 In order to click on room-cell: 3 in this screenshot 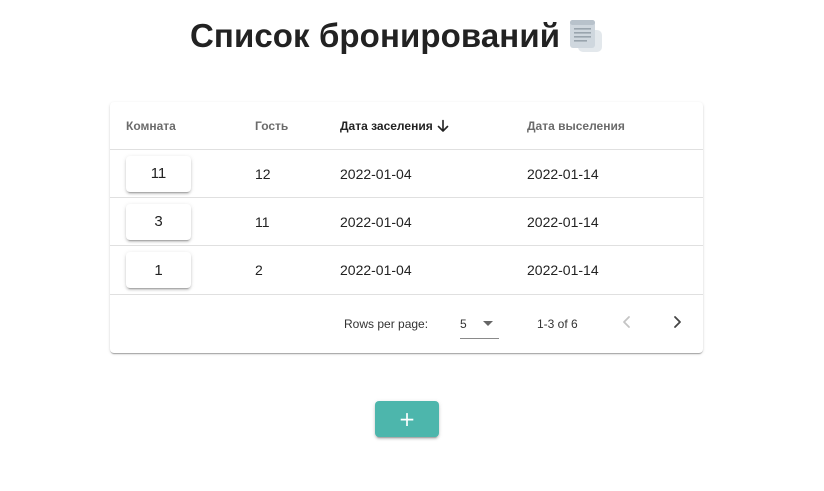, I will do `click(158, 221)`.